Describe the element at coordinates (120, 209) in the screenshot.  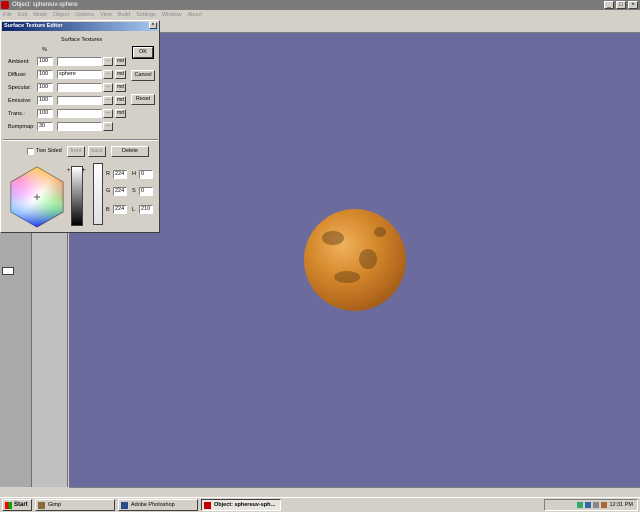
I see `b-input: 224` at that location.